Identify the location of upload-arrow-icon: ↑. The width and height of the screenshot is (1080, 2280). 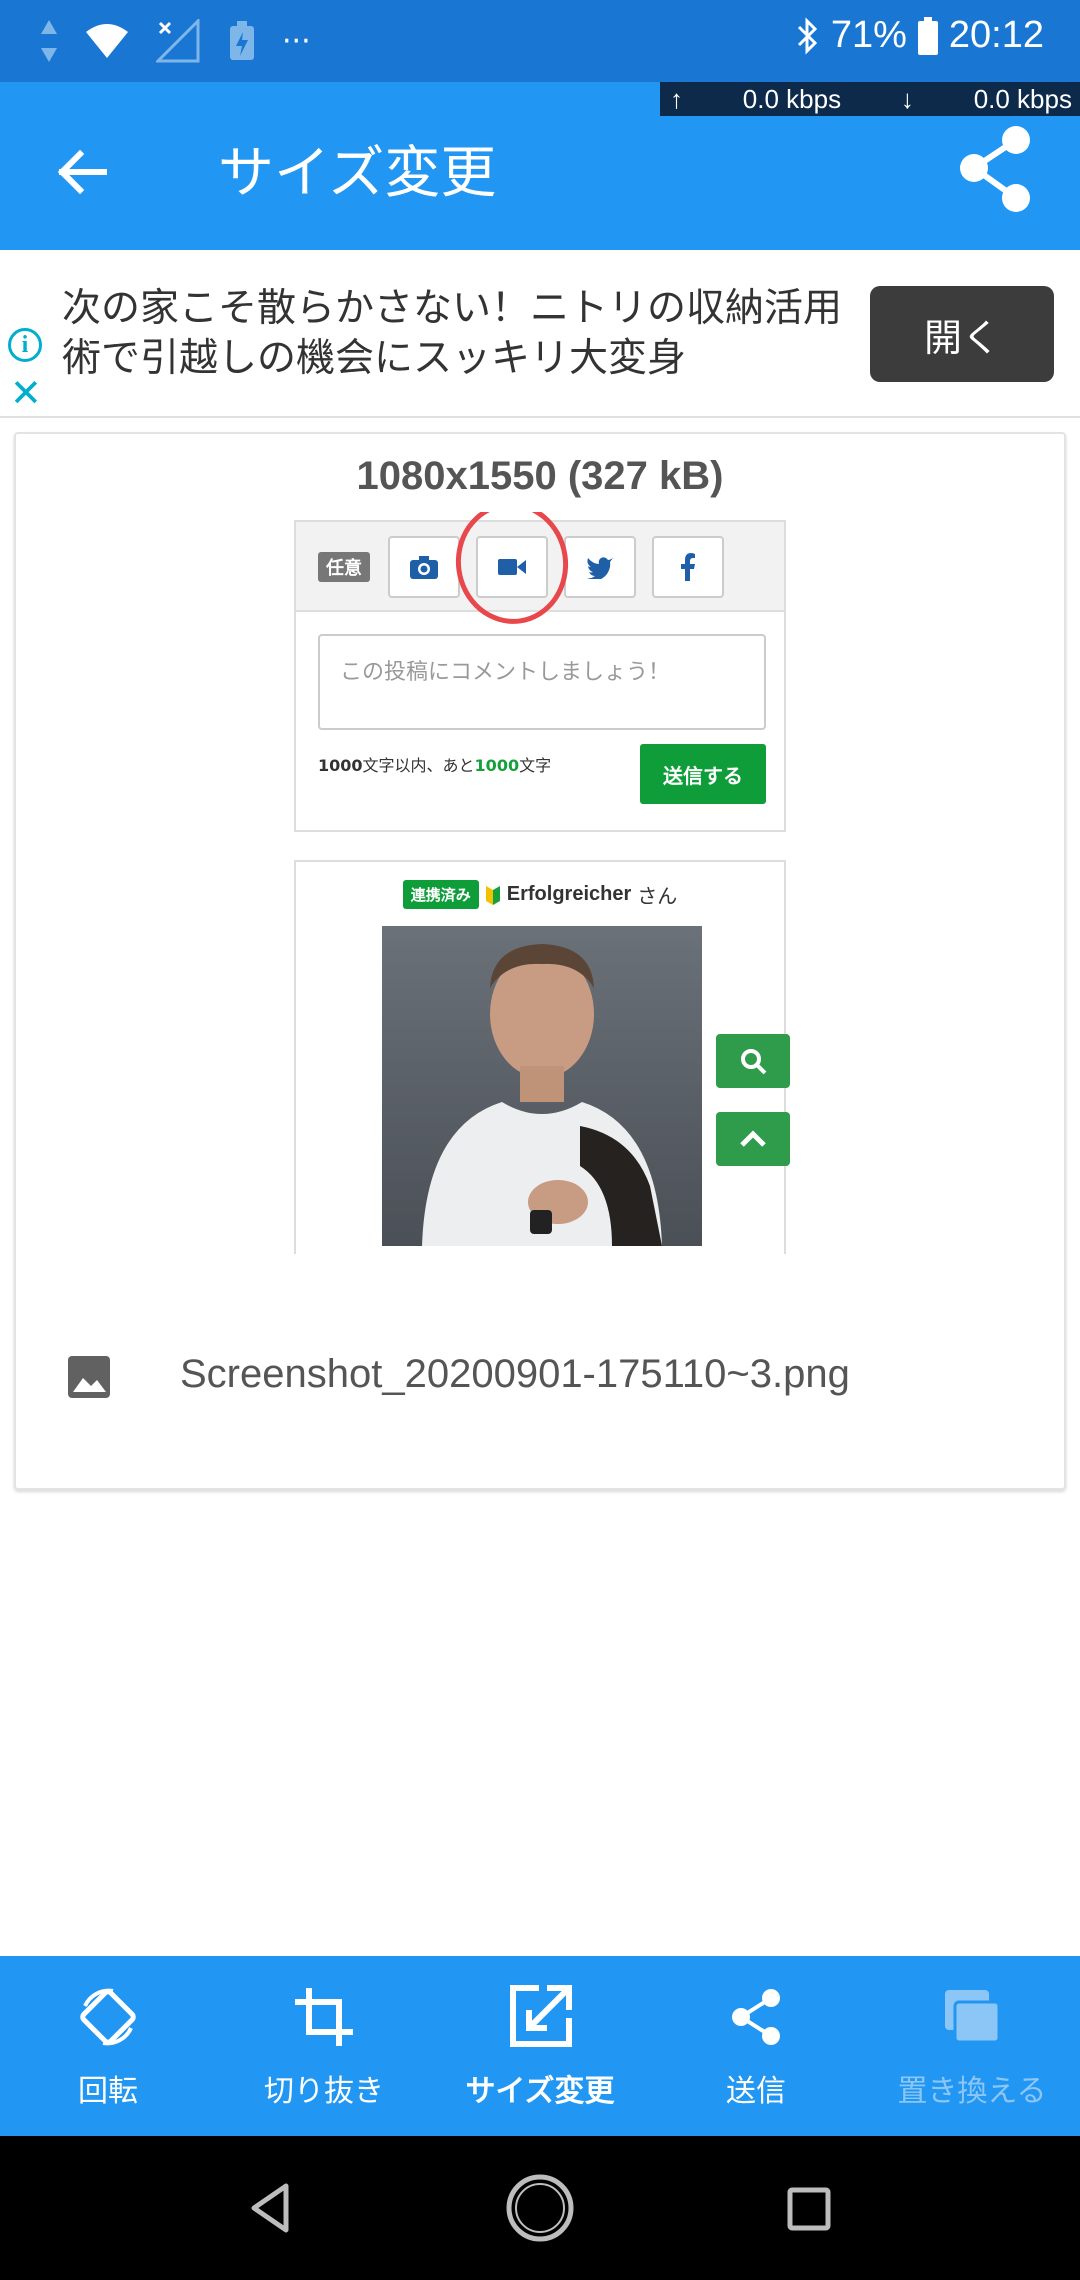
(676, 98).